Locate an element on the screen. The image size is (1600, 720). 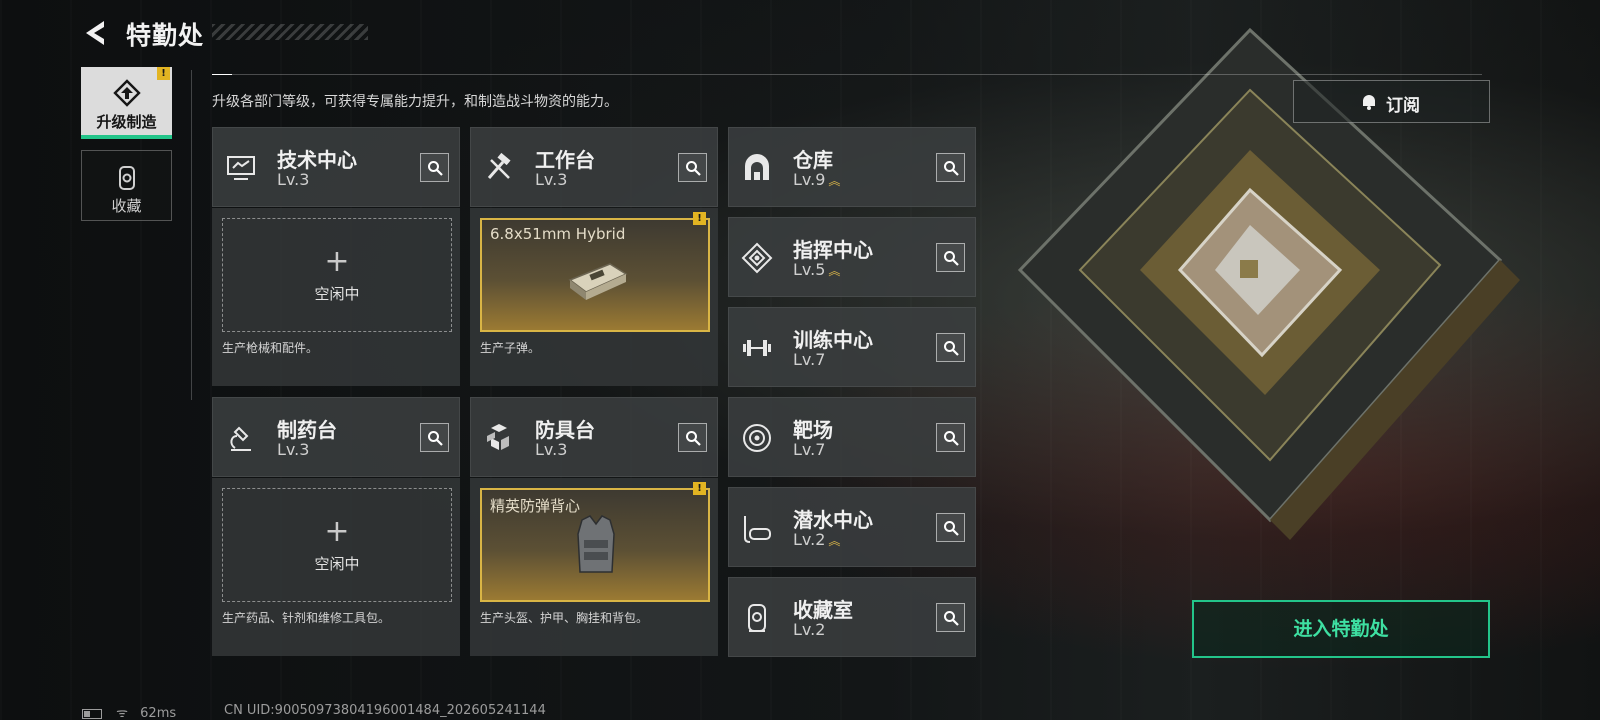
ammo-box-icon is located at coordinates (598, 281).